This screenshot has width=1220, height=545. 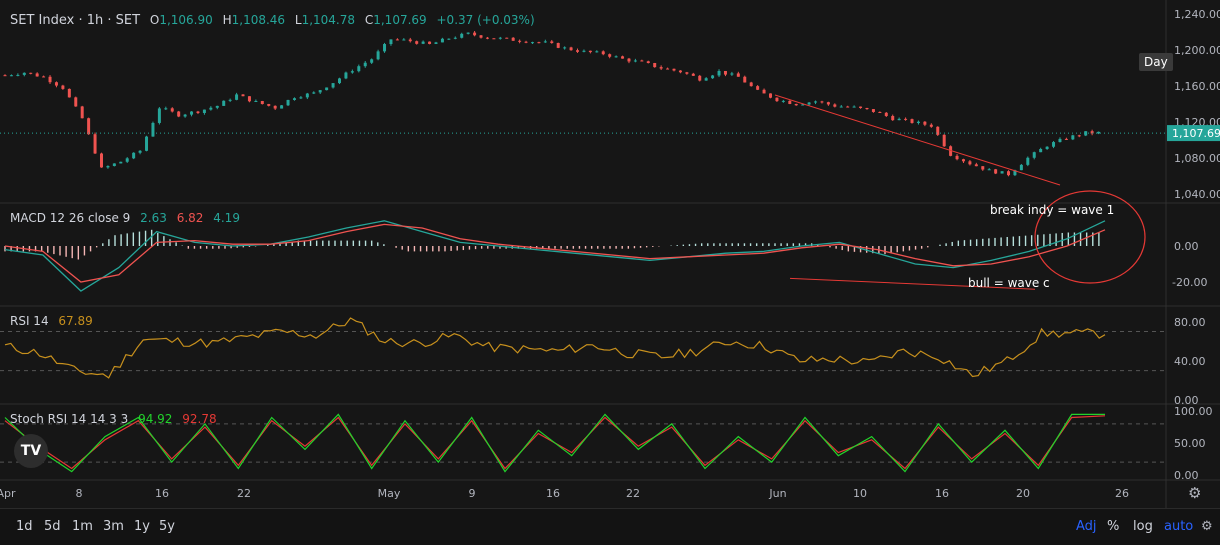 I want to click on time-tick-label: 16, so click(x=942, y=493).